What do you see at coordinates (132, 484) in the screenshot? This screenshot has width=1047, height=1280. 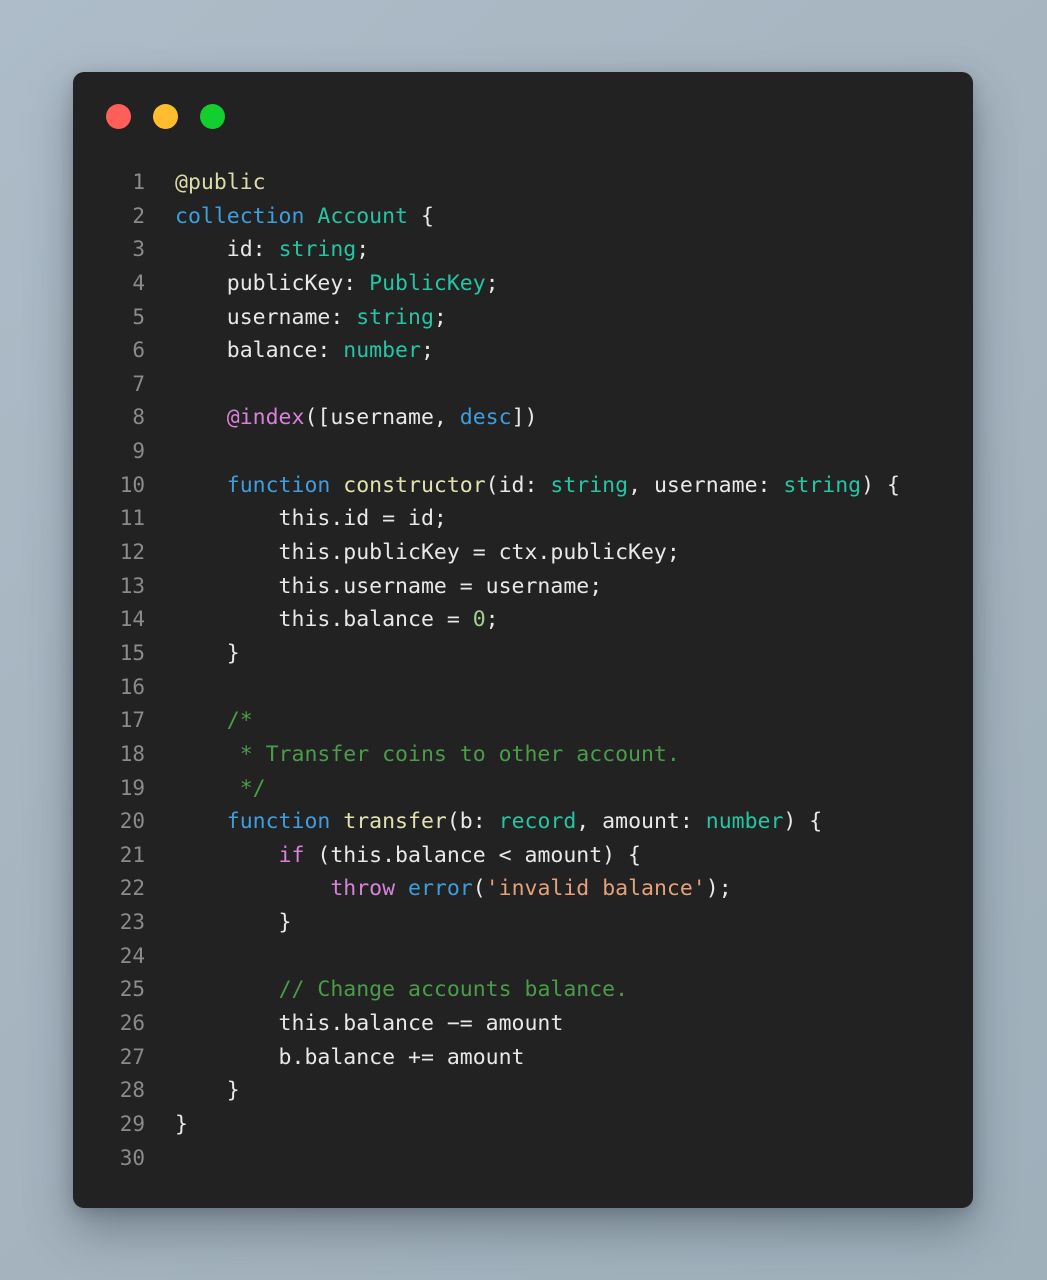 I see `line-number: 10` at bounding box center [132, 484].